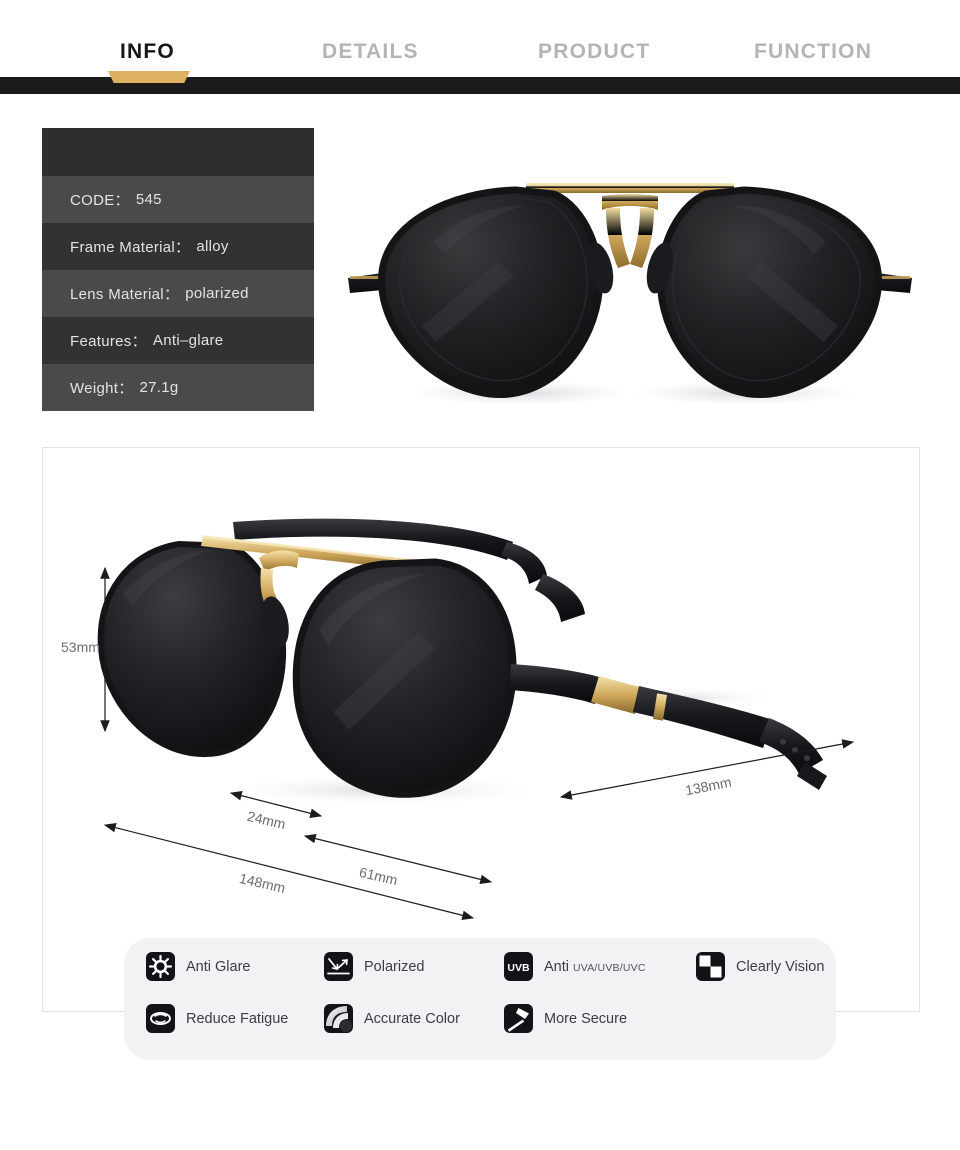 Image resolution: width=960 pixels, height=1150 pixels. Describe the element at coordinates (518, 1018) in the screenshot. I see `hammer-icon` at that location.